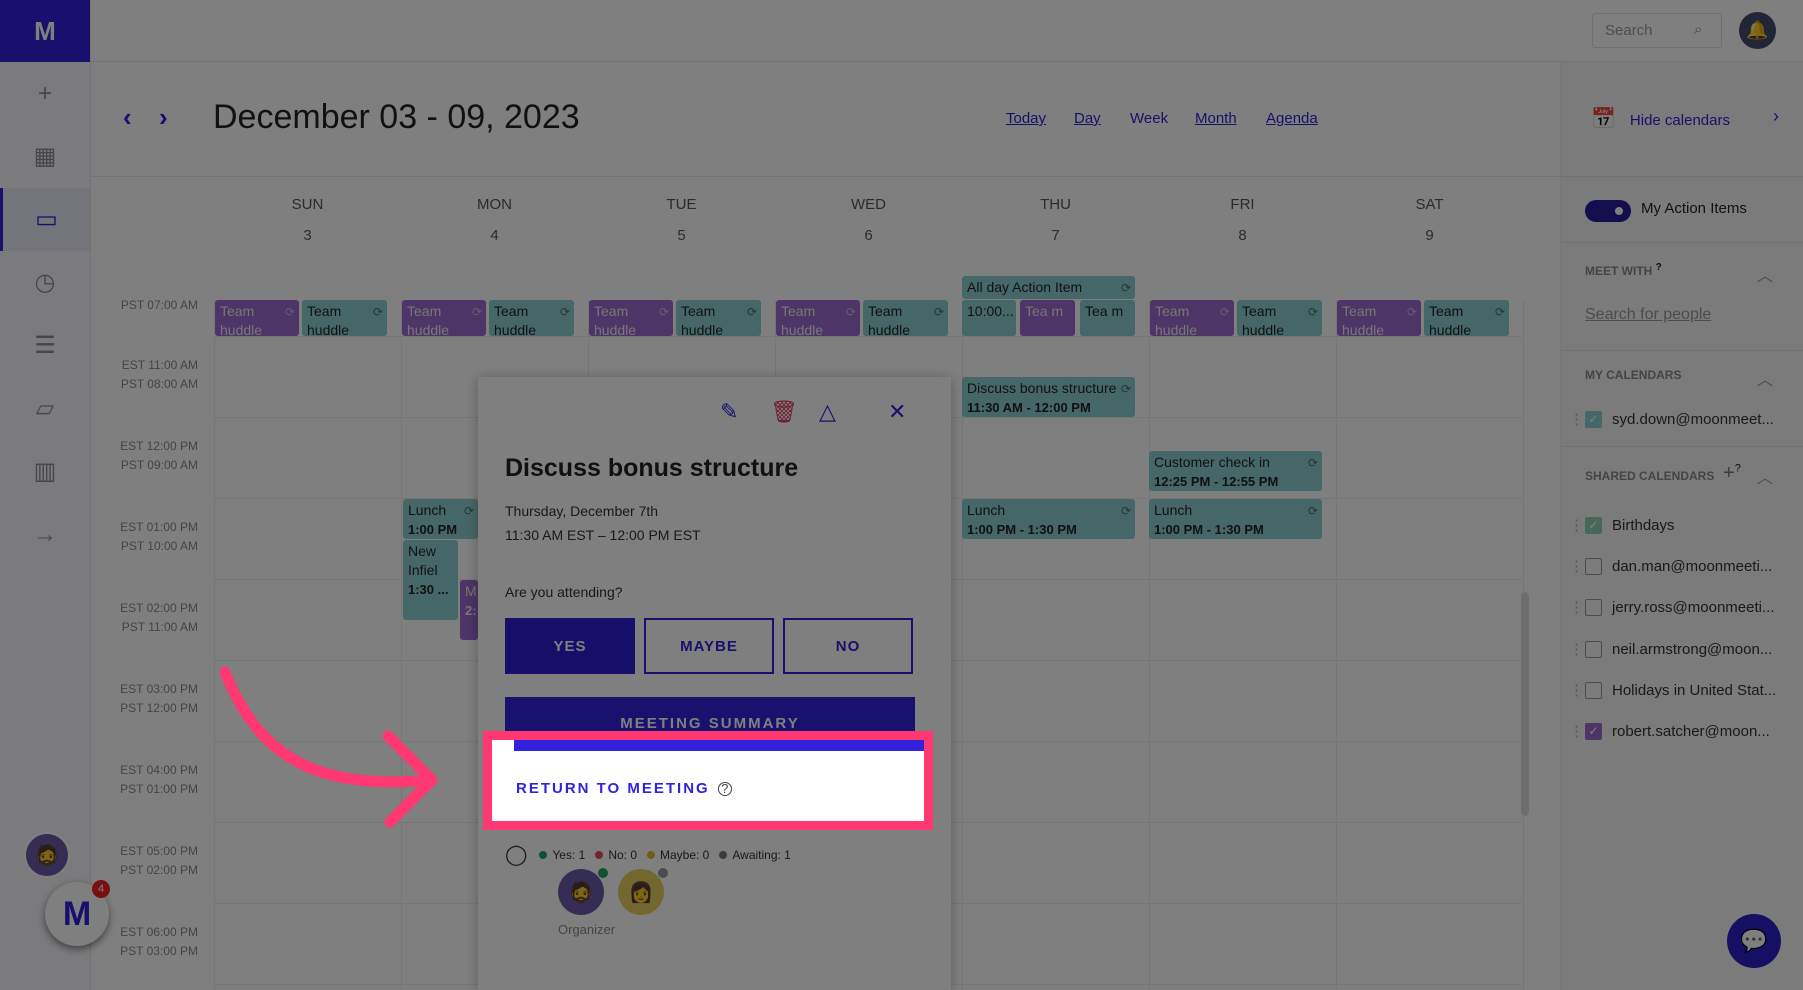 This screenshot has width=1803, height=990. I want to click on return-to-meeting-link: RETURN TO MEETING?, so click(624, 788).